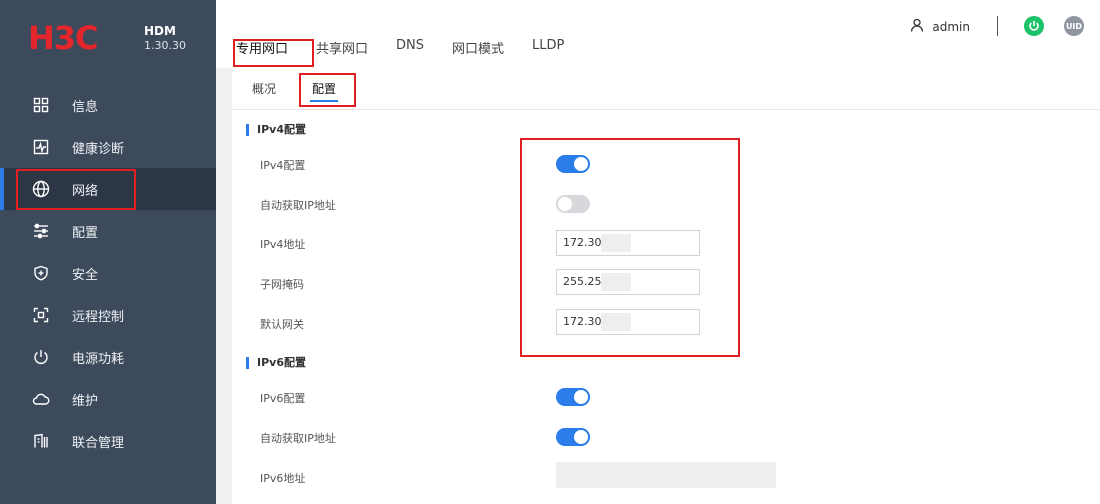 The image size is (1100, 504). What do you see at coordinates (98, 443) in the screenshot?
I see `sidebar-item-label: 联合管理` at bounding box center [98, 443].